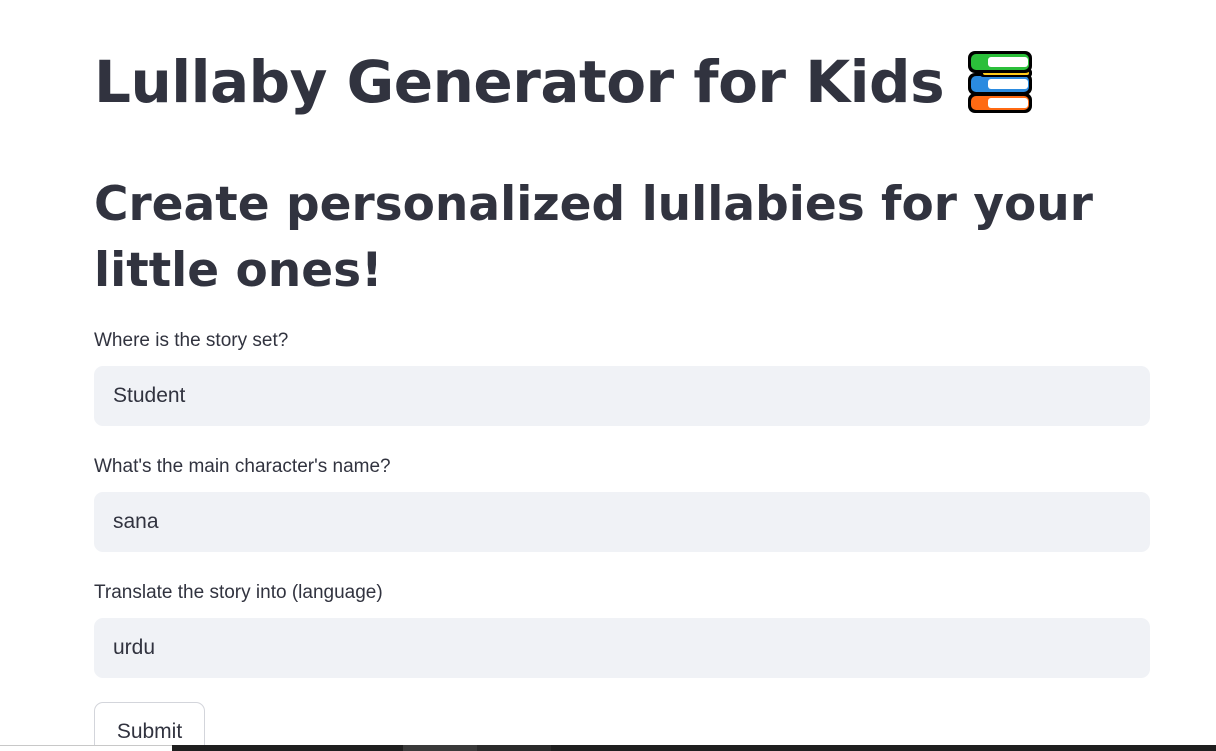 This screenshot has width=1216, height=751. What do you see at coordinates (149, 395) in the screenshot?
I see `setting-input-value: Student` at bounding box center [149, 395].